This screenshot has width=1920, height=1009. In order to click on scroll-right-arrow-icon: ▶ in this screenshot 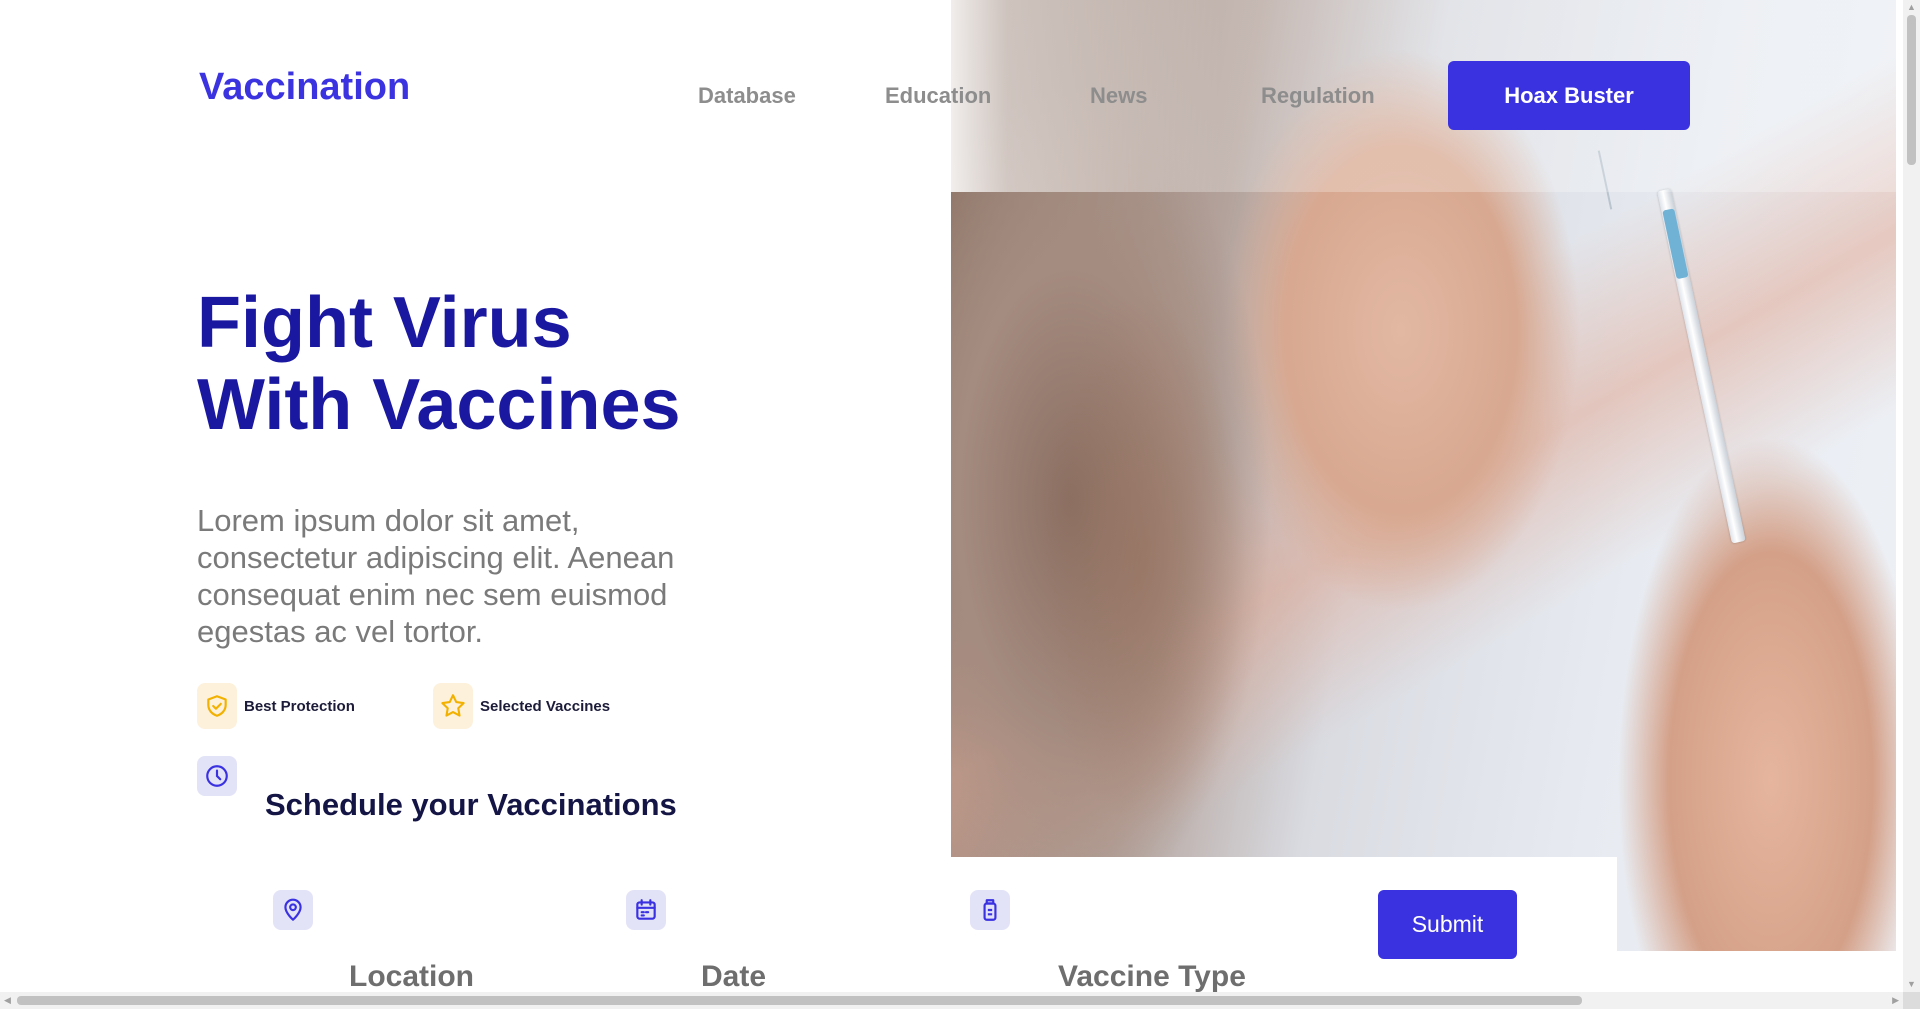, I will do `click(1895, 1000)`.